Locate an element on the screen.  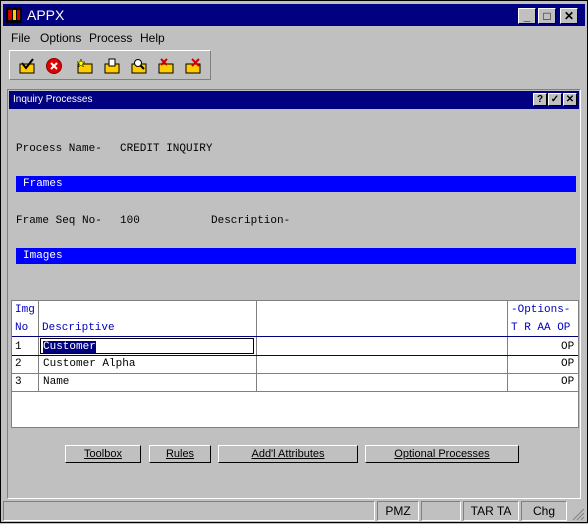
appx-logo-icon is located at coordinates (14, 15).